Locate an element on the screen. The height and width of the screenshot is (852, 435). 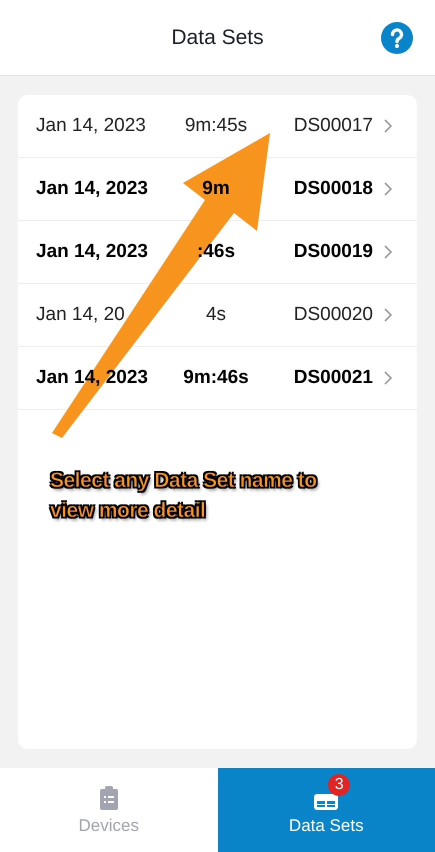
duration-text: 9m:45s is located at coordinates (216, 126).